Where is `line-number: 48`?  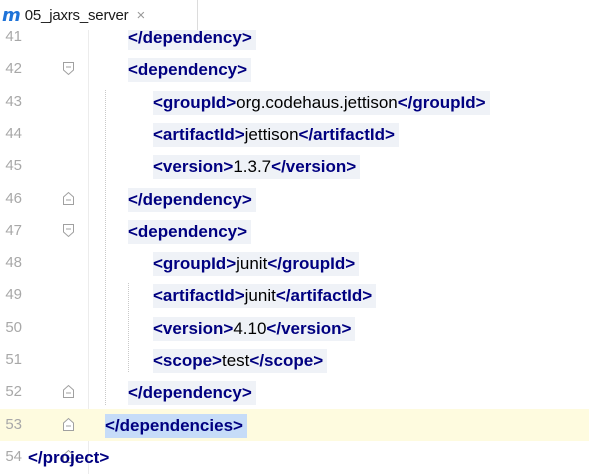
line-number: 48 is located at coordinates (11, 262).